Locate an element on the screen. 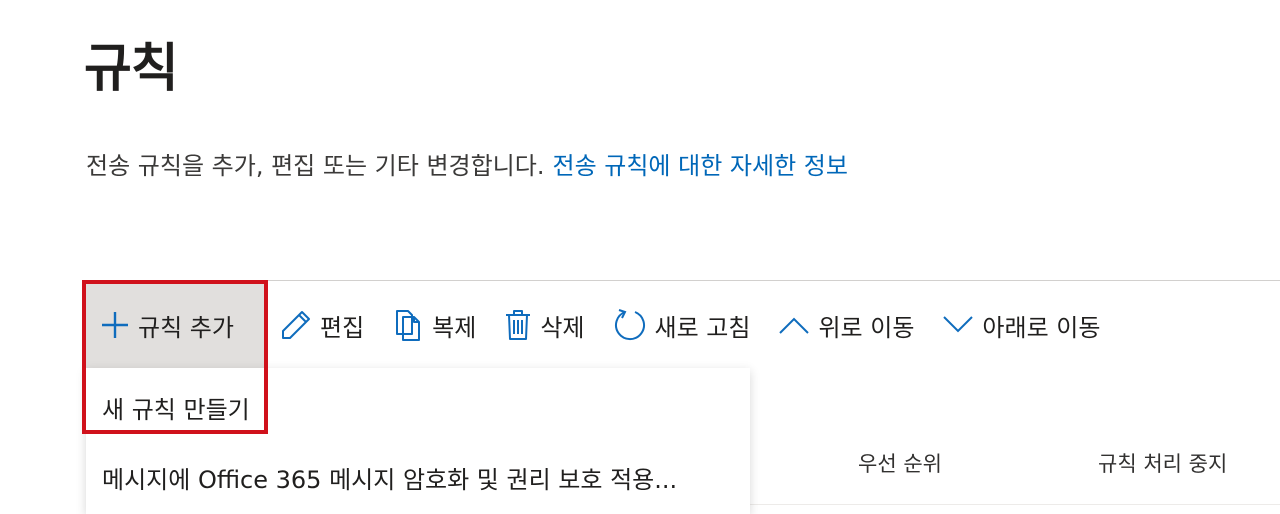 Image resolution: width=1280 pixels, height=514 pixels. copy-button: 복제 is located at coordinates (435, 325).